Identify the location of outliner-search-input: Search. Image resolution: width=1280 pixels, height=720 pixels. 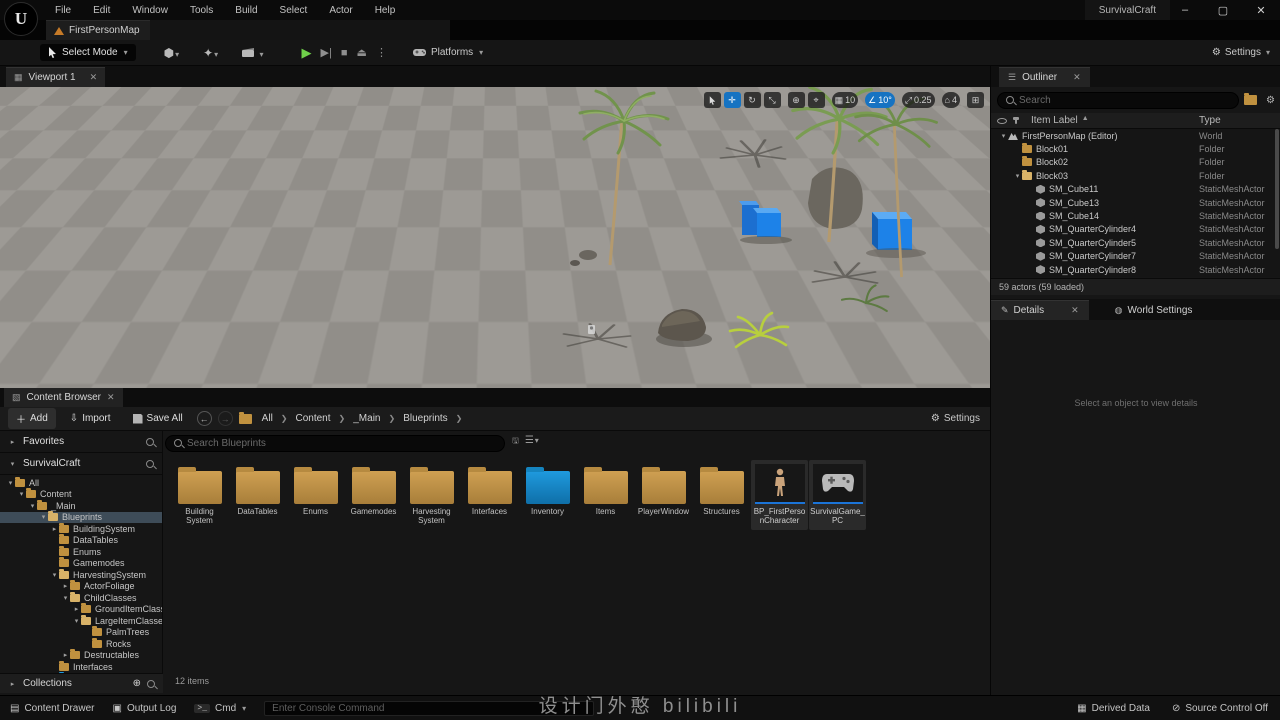
(1118, 100).